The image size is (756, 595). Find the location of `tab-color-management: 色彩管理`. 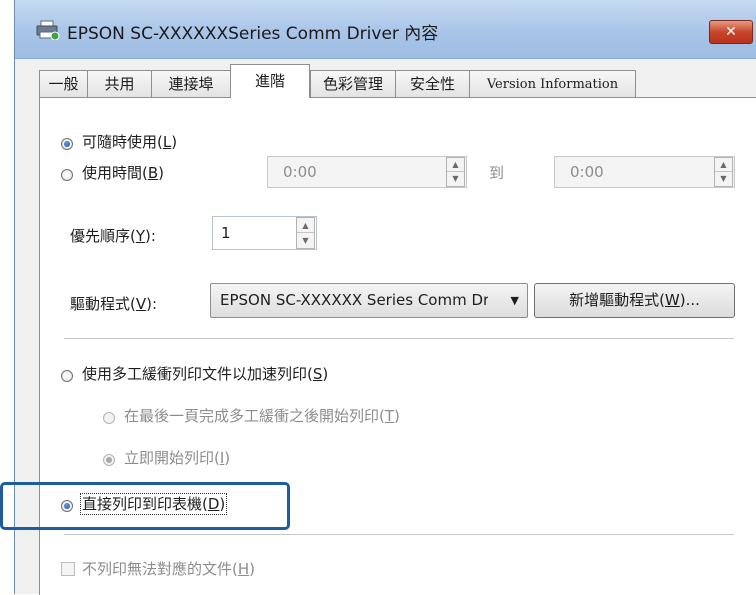

tab-color-management: 色彩管理 is located at coordinates (353, 83).